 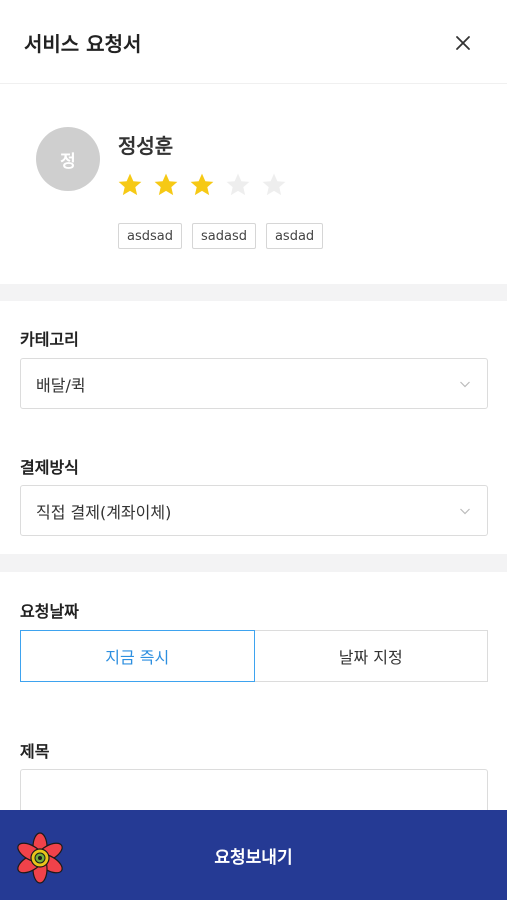 I want to click on close-button, so click(x=463, y=43).